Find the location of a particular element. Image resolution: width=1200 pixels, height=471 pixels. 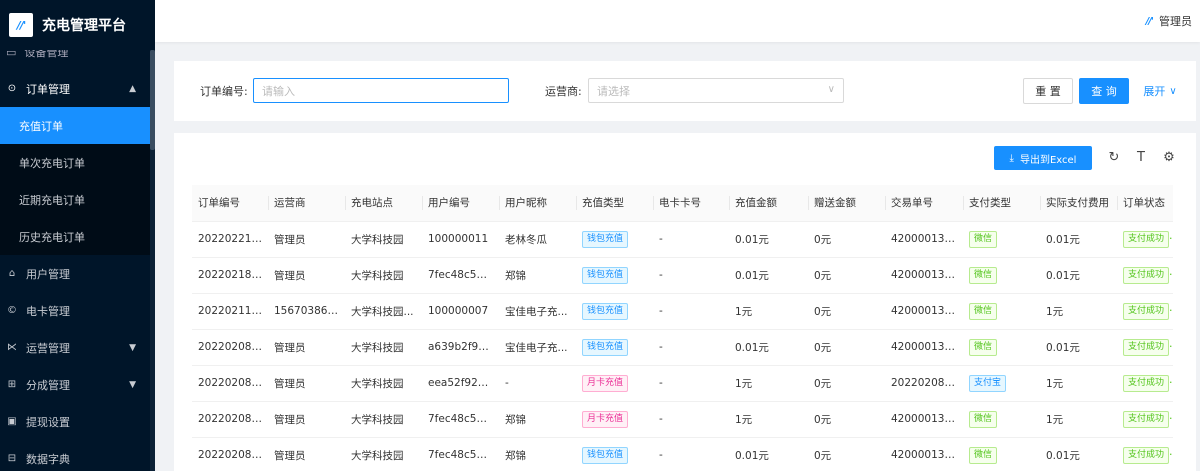

sidebar-item-revenue-share: ⊞ 分成管理 ▼ is located at coordinates (75, 384).